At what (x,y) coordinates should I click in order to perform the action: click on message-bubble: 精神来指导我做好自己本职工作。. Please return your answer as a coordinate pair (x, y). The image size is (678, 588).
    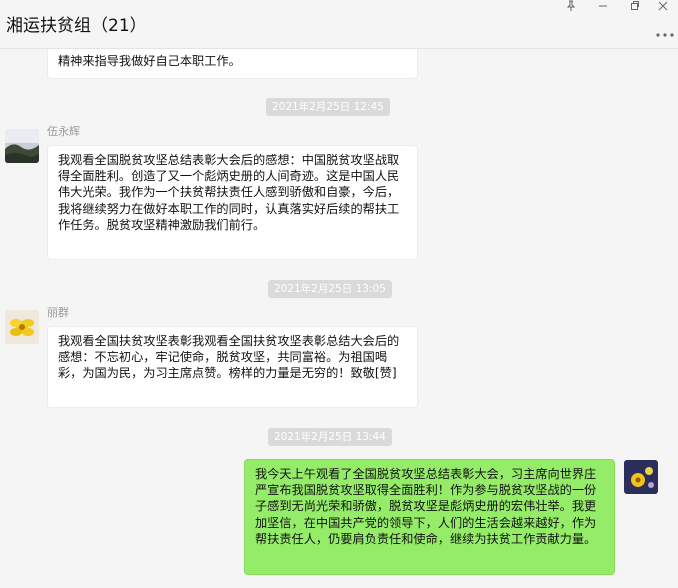
    Looking at the image, I should click on (232, 64).